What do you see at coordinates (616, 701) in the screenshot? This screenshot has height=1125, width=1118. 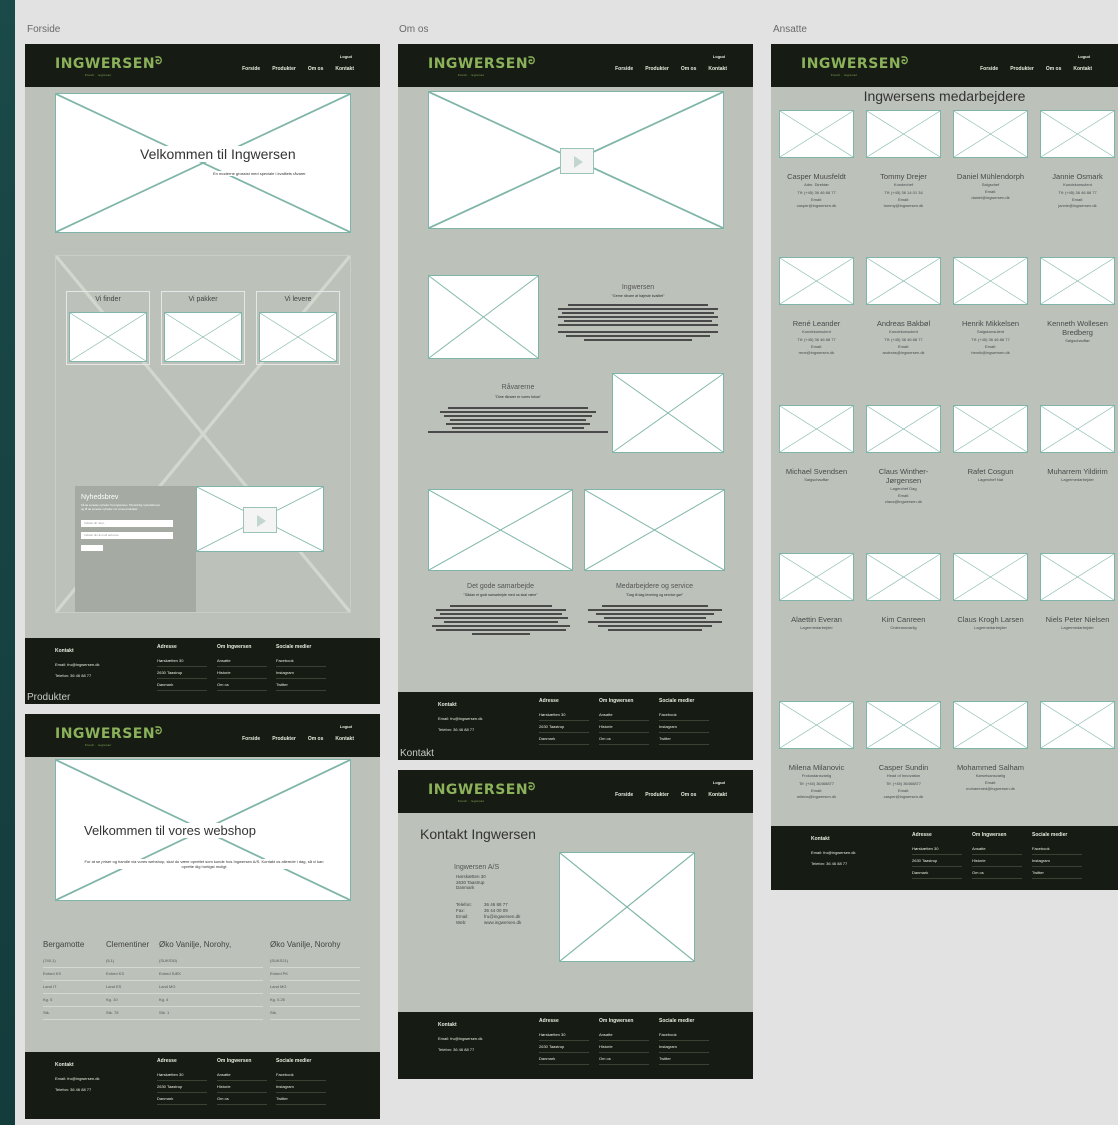 I see `footer-col-title: Om Ingwersen` at bounding box center [616, 701].